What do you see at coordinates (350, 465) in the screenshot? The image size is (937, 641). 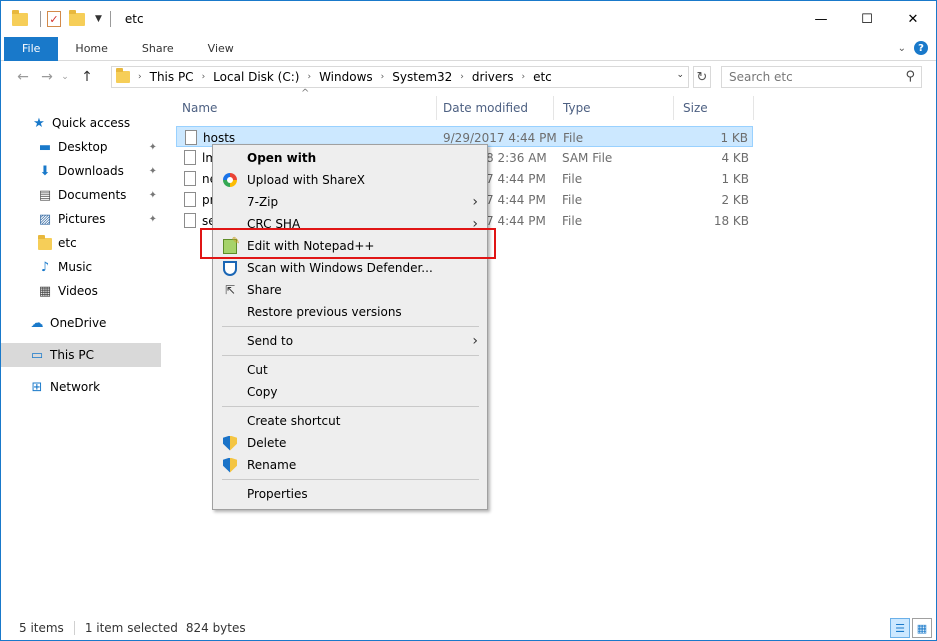 I see `menu-item-rename: Rename` at bounding box center [350, 465].